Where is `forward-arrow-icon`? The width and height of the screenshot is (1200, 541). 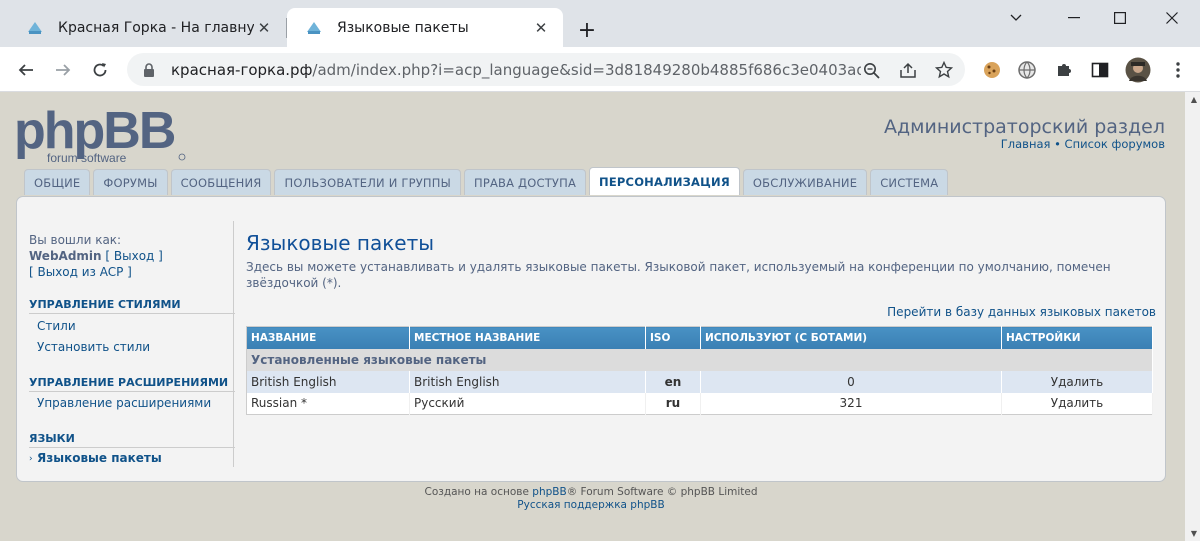
forward-arrow-icon is located at coordinates (63, 70).